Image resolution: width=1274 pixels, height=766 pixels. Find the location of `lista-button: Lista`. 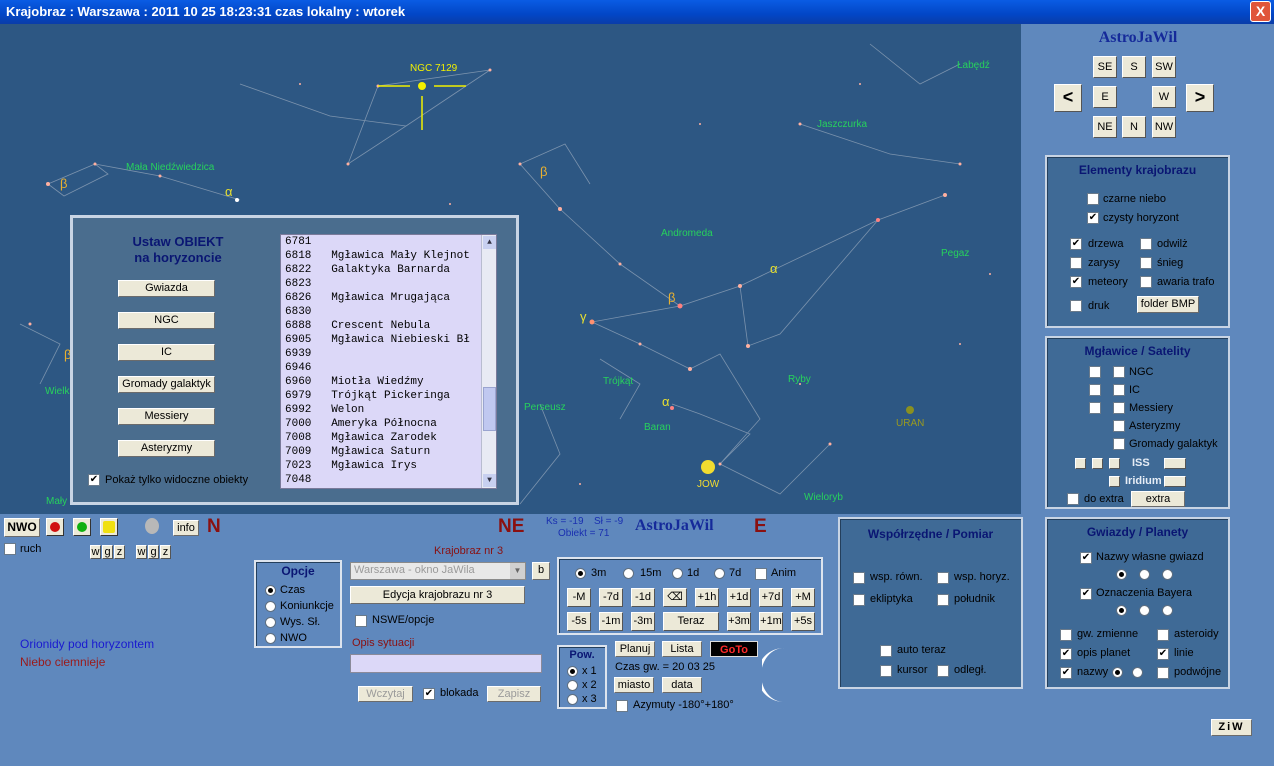

lista-button: Lista is located at coordinates (682, 649).